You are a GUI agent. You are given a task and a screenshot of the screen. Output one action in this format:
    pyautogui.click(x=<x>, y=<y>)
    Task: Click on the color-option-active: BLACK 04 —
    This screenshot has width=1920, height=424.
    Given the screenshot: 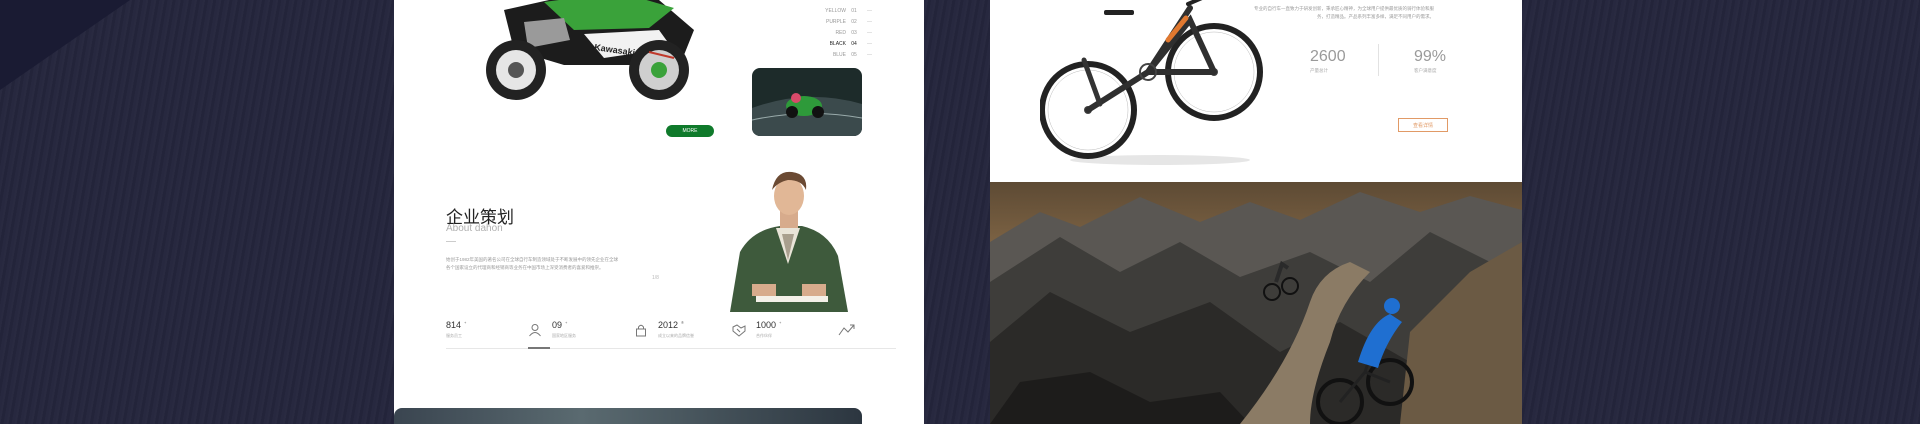 What is the action you would take?
    pyautogui.click(x=842, y=43)
    